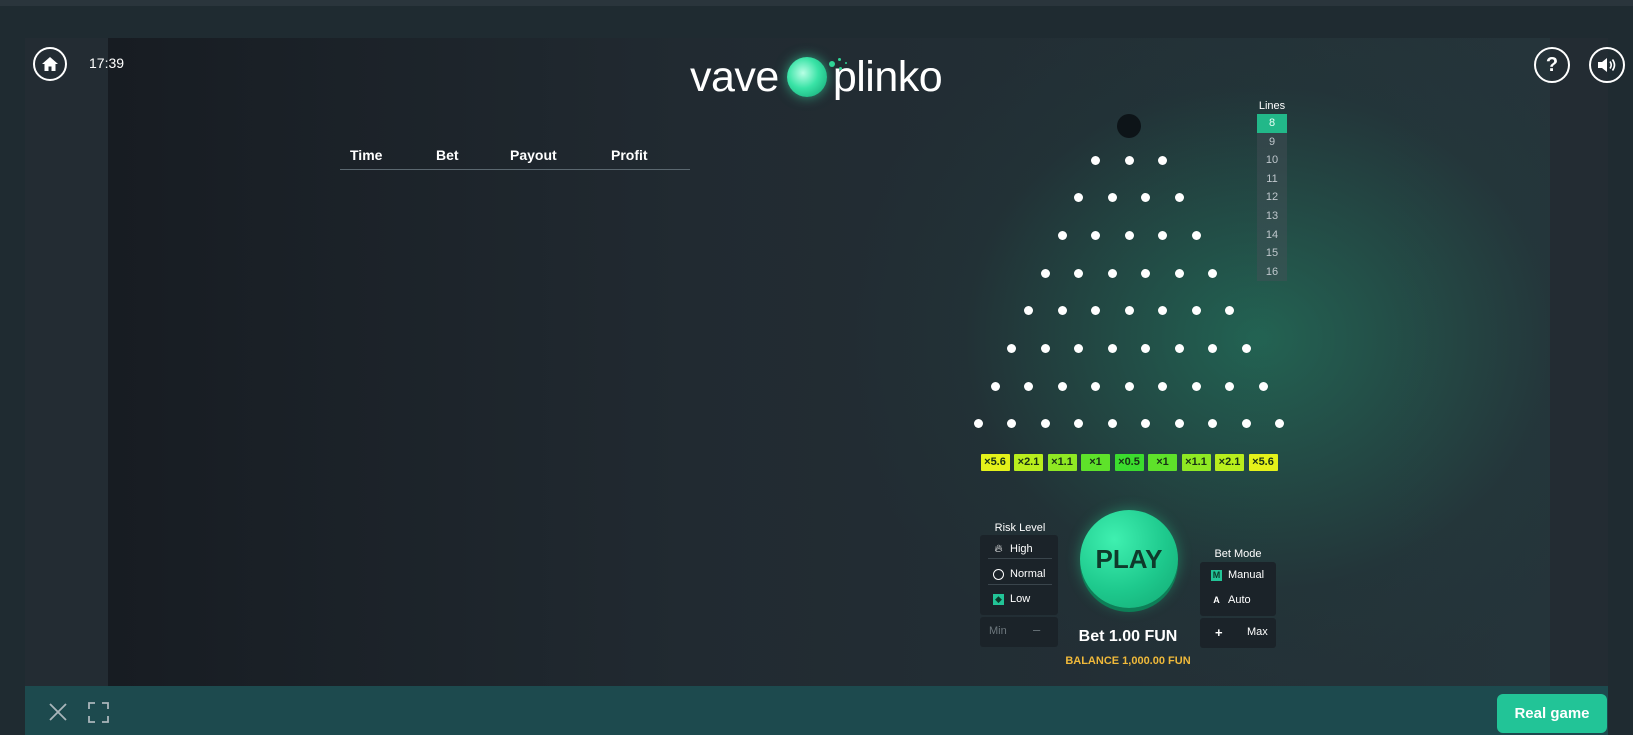 This screenshot has width=1633, height=735. I want to click on risk-high-option: 🔥︎ High, so click(1013, 549).